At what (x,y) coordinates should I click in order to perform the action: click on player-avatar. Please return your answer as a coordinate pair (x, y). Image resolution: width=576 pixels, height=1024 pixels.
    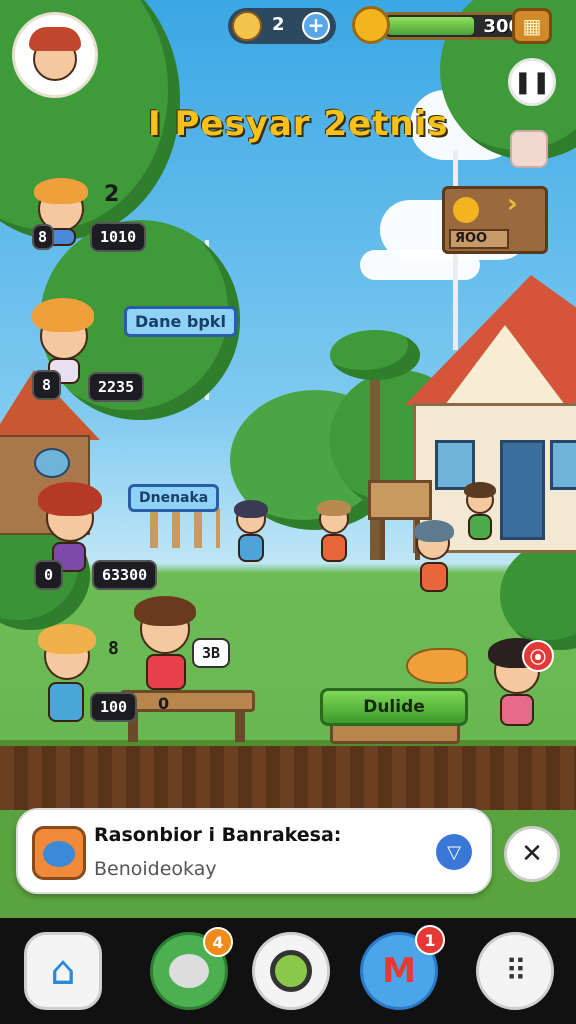
    Looking at the image, I should click on (55, 55).